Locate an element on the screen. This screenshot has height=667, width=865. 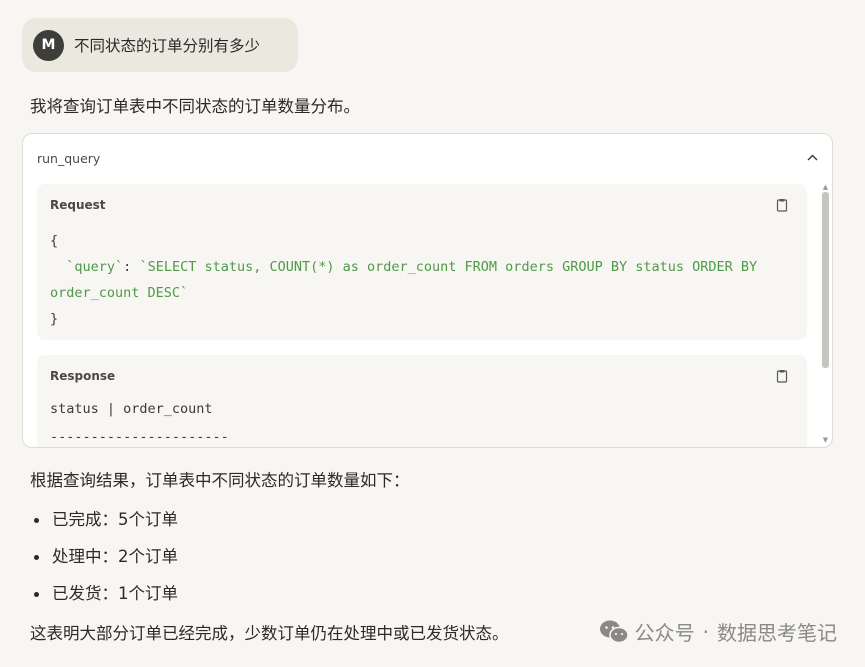
scroll-up-arrow: ▲ is located at coordinates (825, 187).